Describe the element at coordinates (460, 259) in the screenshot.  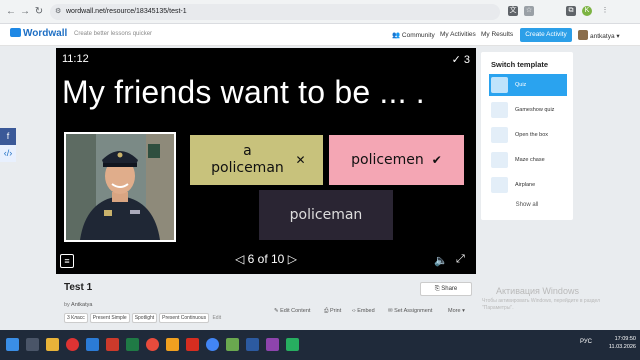
I see `fullscreen-icon: ⤢` at that location.